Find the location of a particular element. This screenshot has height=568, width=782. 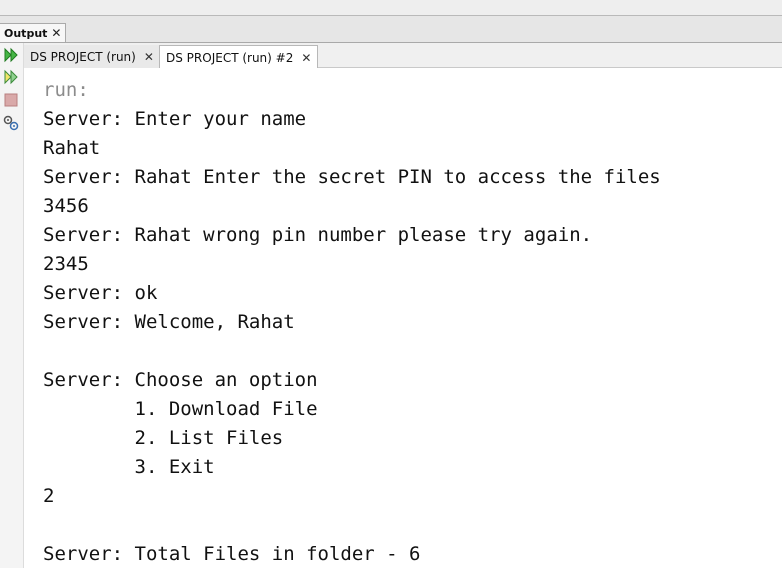

console-line: Server: Choose an option is located at coordinates (180, 380).